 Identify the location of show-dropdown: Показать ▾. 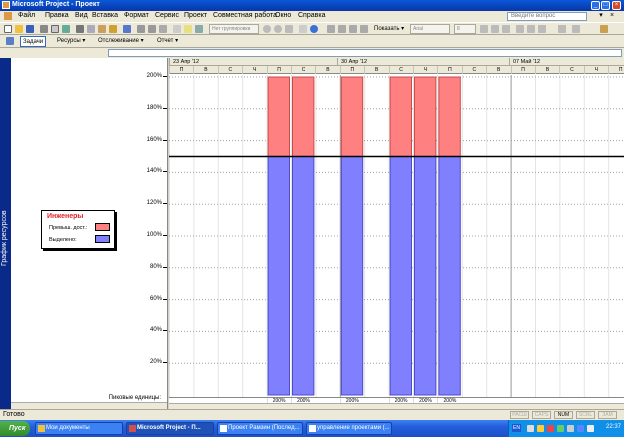
(389, 28).